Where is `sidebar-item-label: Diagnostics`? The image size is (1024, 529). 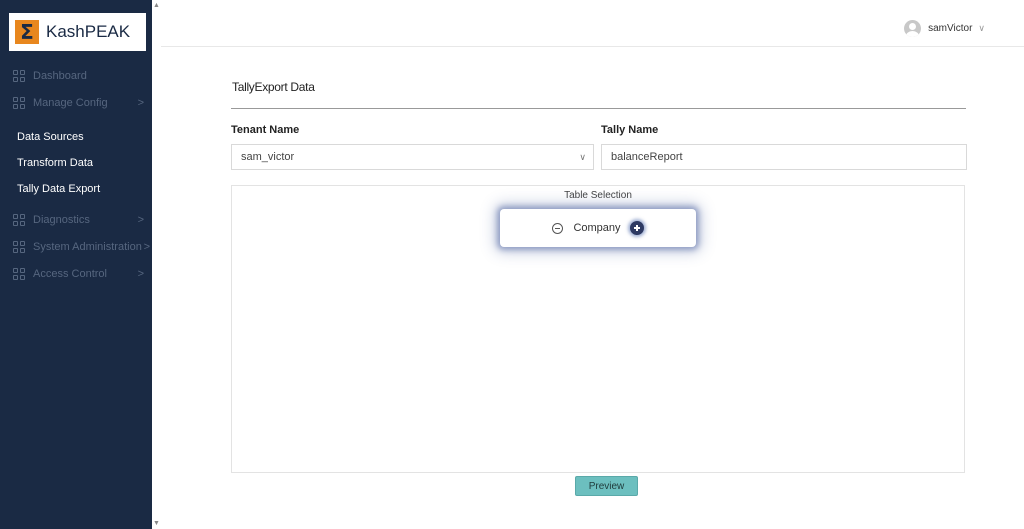
sidebar-item-label: Diagnostics is located at coordinates (61, 219).